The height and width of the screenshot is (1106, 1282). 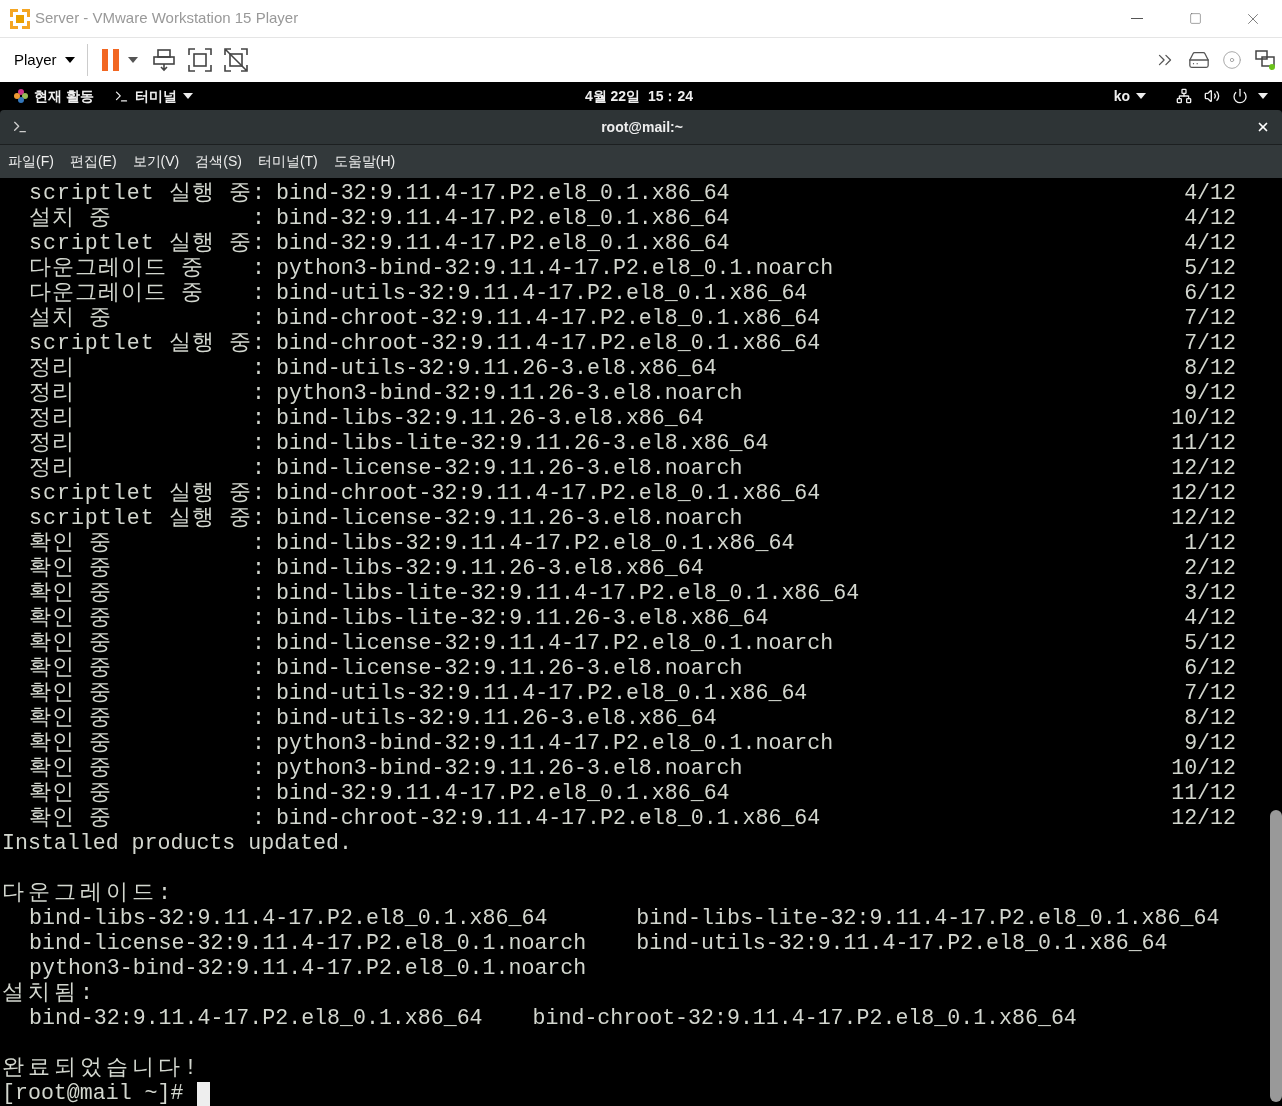 I want to click on network-adapter-icon, so click(x=1265, y=60).